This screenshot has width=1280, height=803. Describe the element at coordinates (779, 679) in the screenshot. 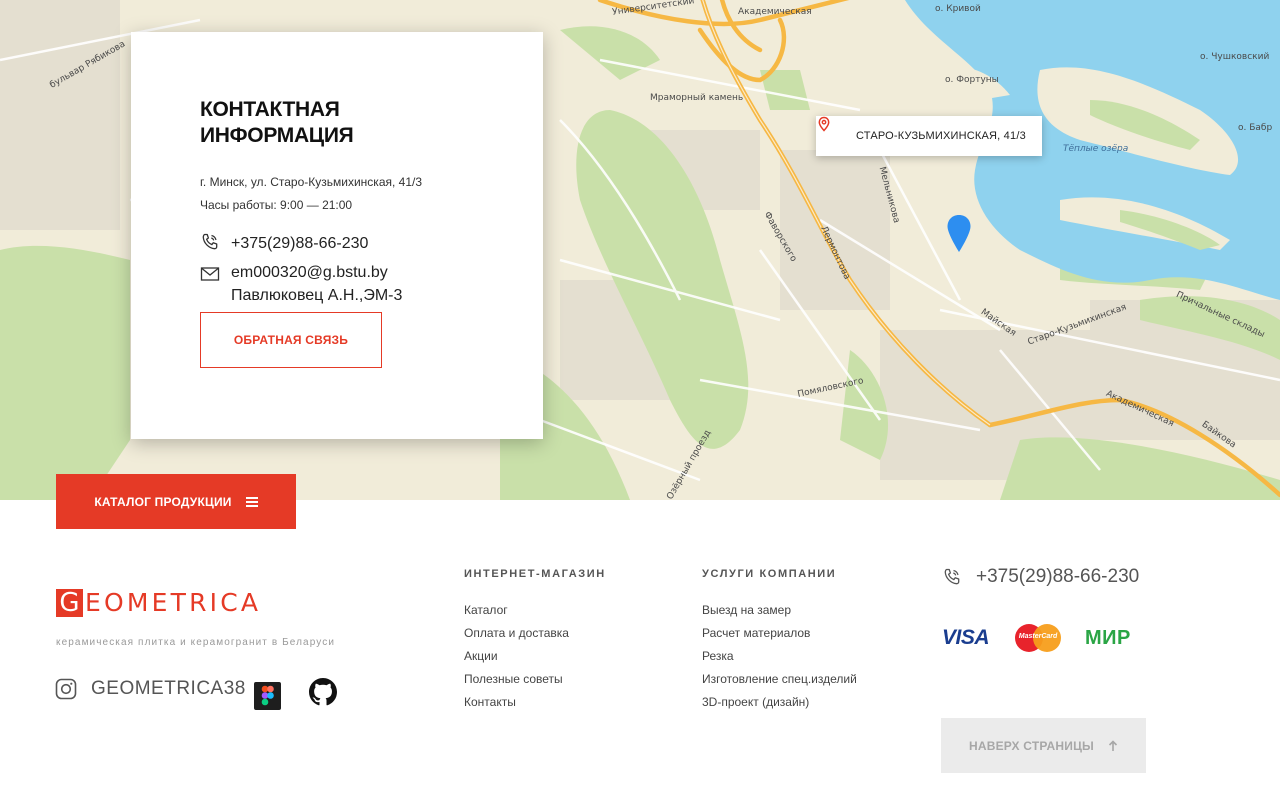

I see `footer-link-custom: Изготовление спец.изделий` at that location.